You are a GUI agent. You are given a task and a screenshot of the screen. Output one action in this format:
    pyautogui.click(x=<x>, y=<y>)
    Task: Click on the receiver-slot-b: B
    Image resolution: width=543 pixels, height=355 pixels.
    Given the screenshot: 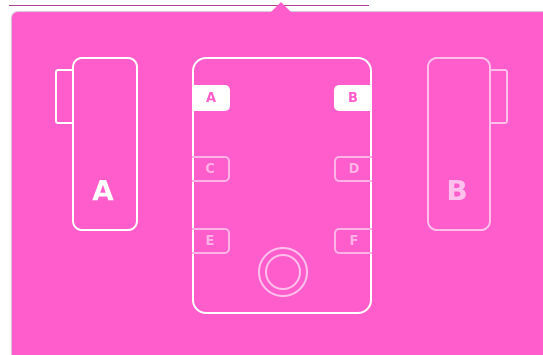 What is the action you would take?
    pyautogui.click(x=353, y=98)
    